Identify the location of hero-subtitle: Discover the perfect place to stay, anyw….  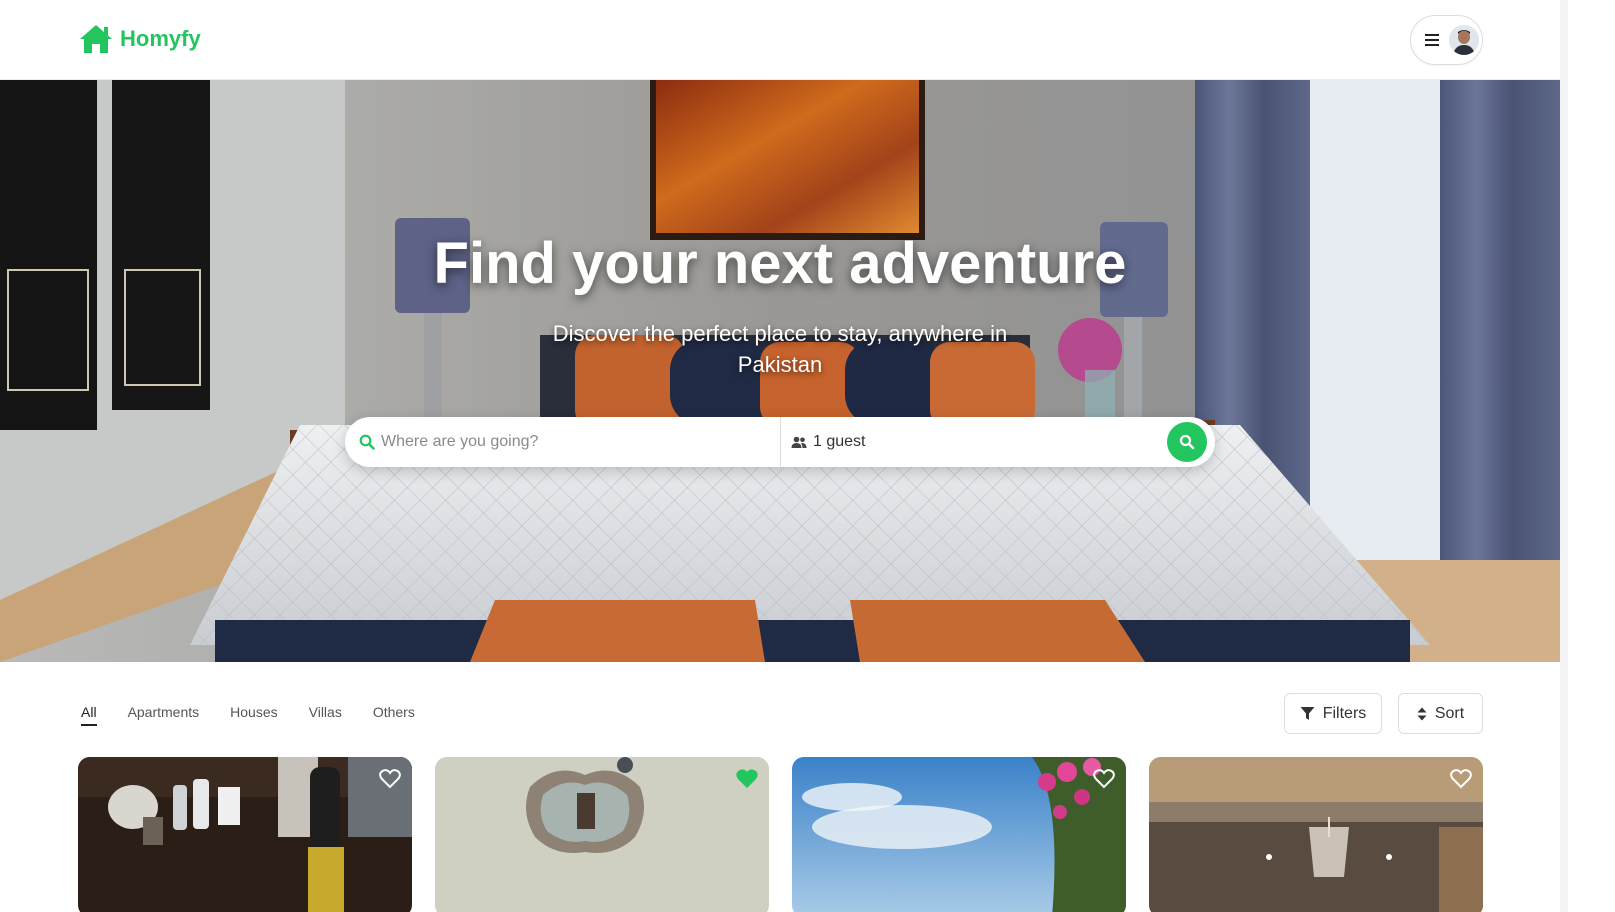
(780, 349).